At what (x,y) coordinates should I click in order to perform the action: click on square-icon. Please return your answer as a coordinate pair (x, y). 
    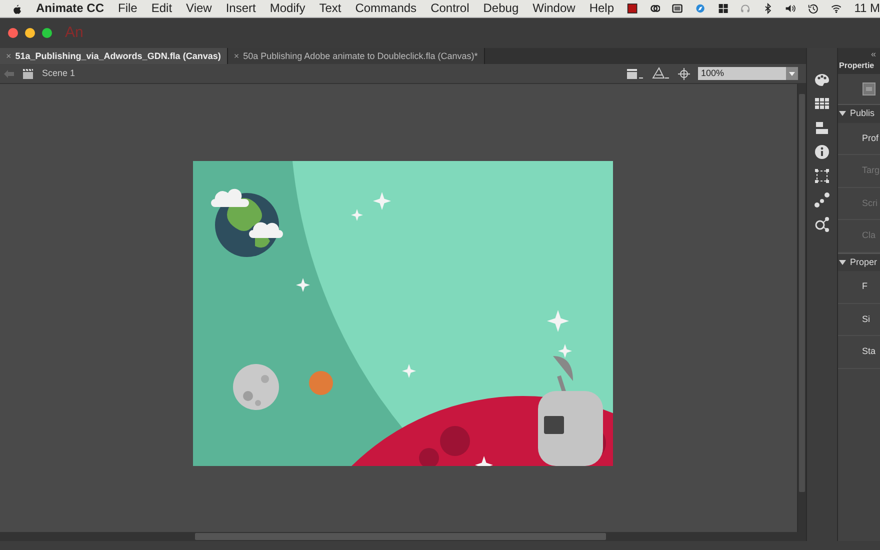
    Looking at the image, I should click on (632, 8).